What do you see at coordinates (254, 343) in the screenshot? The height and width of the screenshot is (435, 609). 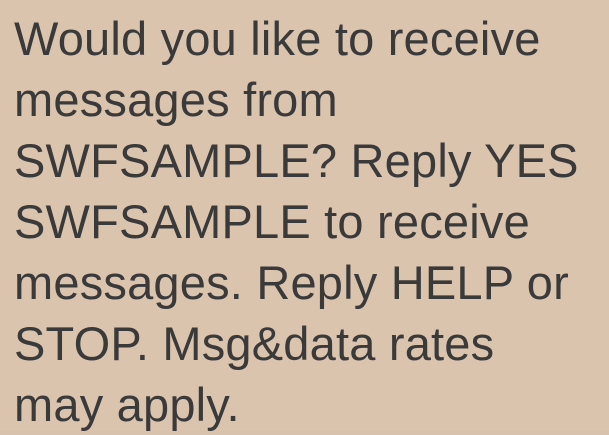 I see `message-text-line-6: STOP. Msg&data rates` at bounding box center [254, 343].